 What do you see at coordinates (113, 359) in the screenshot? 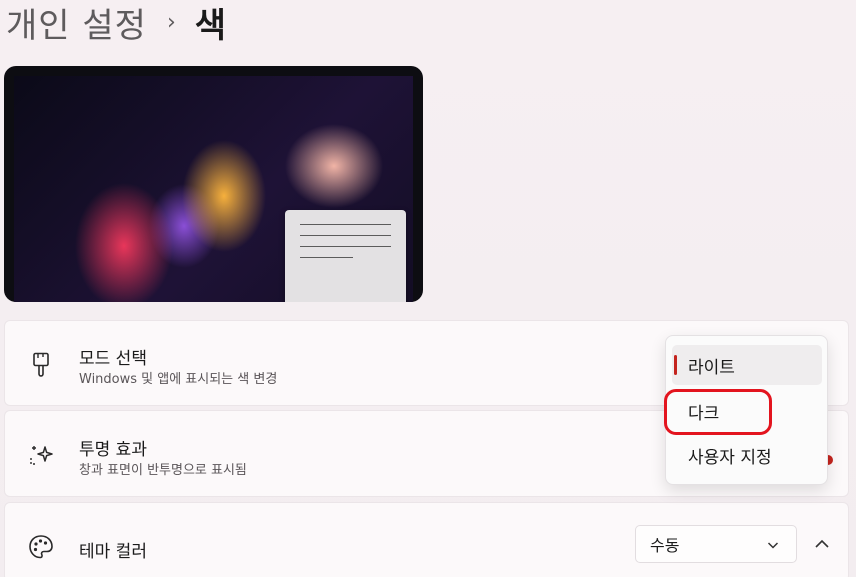
I see `mode-title: 모드 선택` at bounding box center [113, 359].